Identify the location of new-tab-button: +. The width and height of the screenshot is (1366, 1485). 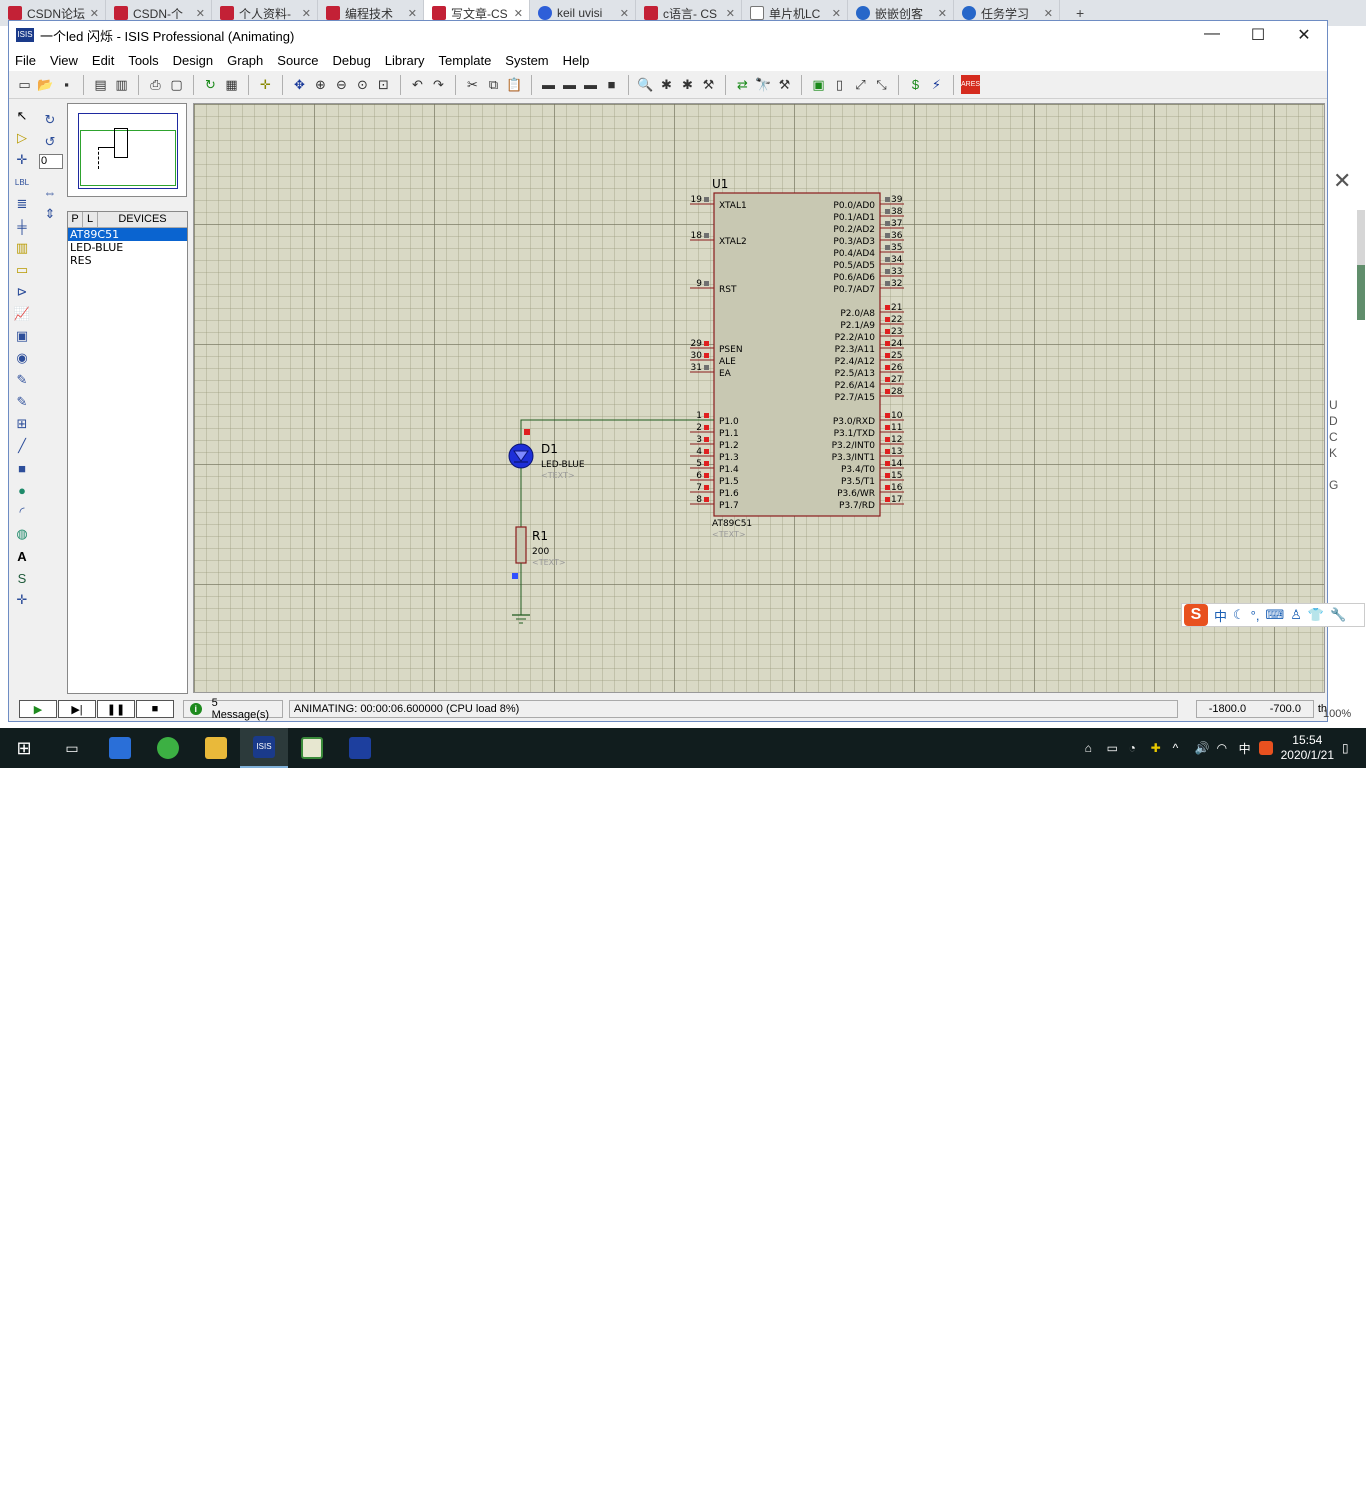
(1080, 13).